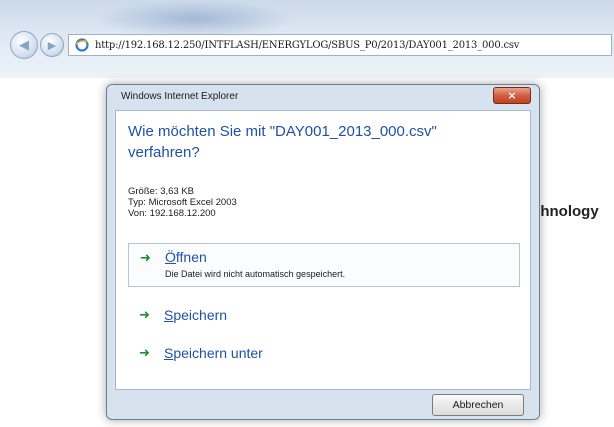 Image resolution: width=614 pixels, height=427 pixels. What do you see at coordinates (161, 191) in the screenshot?
I see `file-size: Größe: 3,63 KB` at bounding box center [161, 191].